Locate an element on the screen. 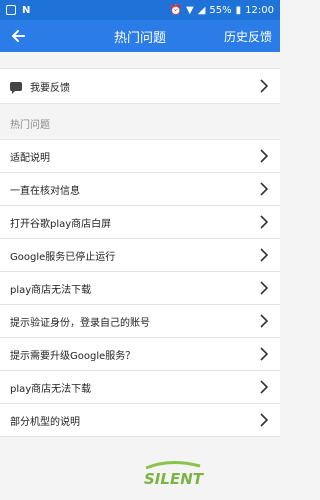 This screenshot has width=320, height=500. list-item: 提示验证身份，登录自己的账号 is located at coordinates (140, 321).